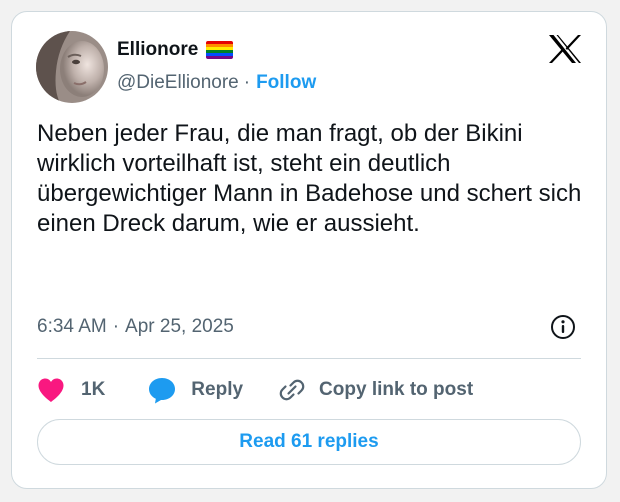  Describe the element at coordinates (255, 390) in the screenshot. I see `action-bar: 1K Reply Copy link to post` at that location.